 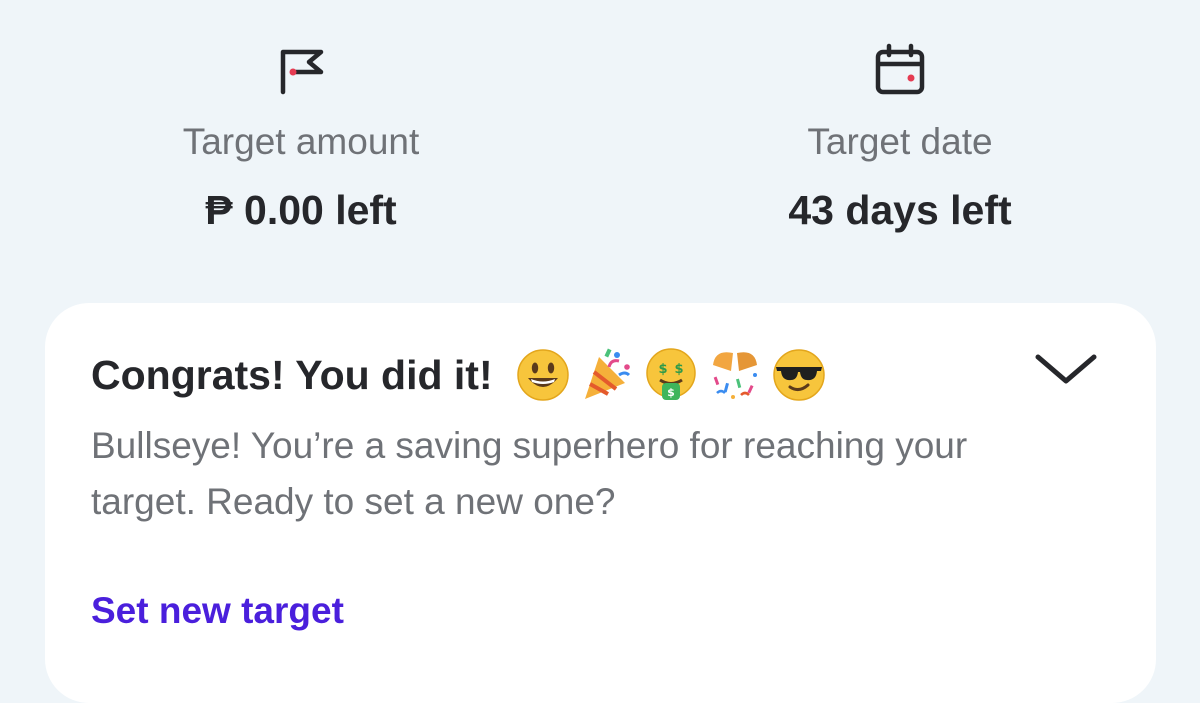 I want to click on flag-icon, so click(x=301, y=70).